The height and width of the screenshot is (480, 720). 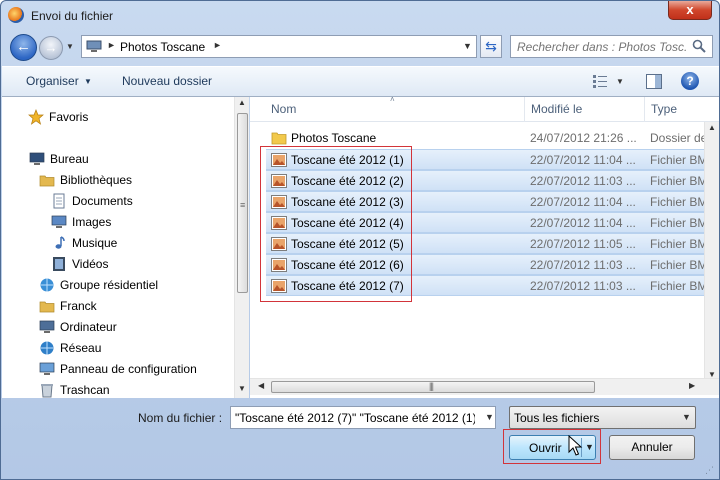 What do you see at coordinates (117, 180) in the screenshot?
I see `nav-item-libraries: Bibliothèques` at bounding box center [117, 180].